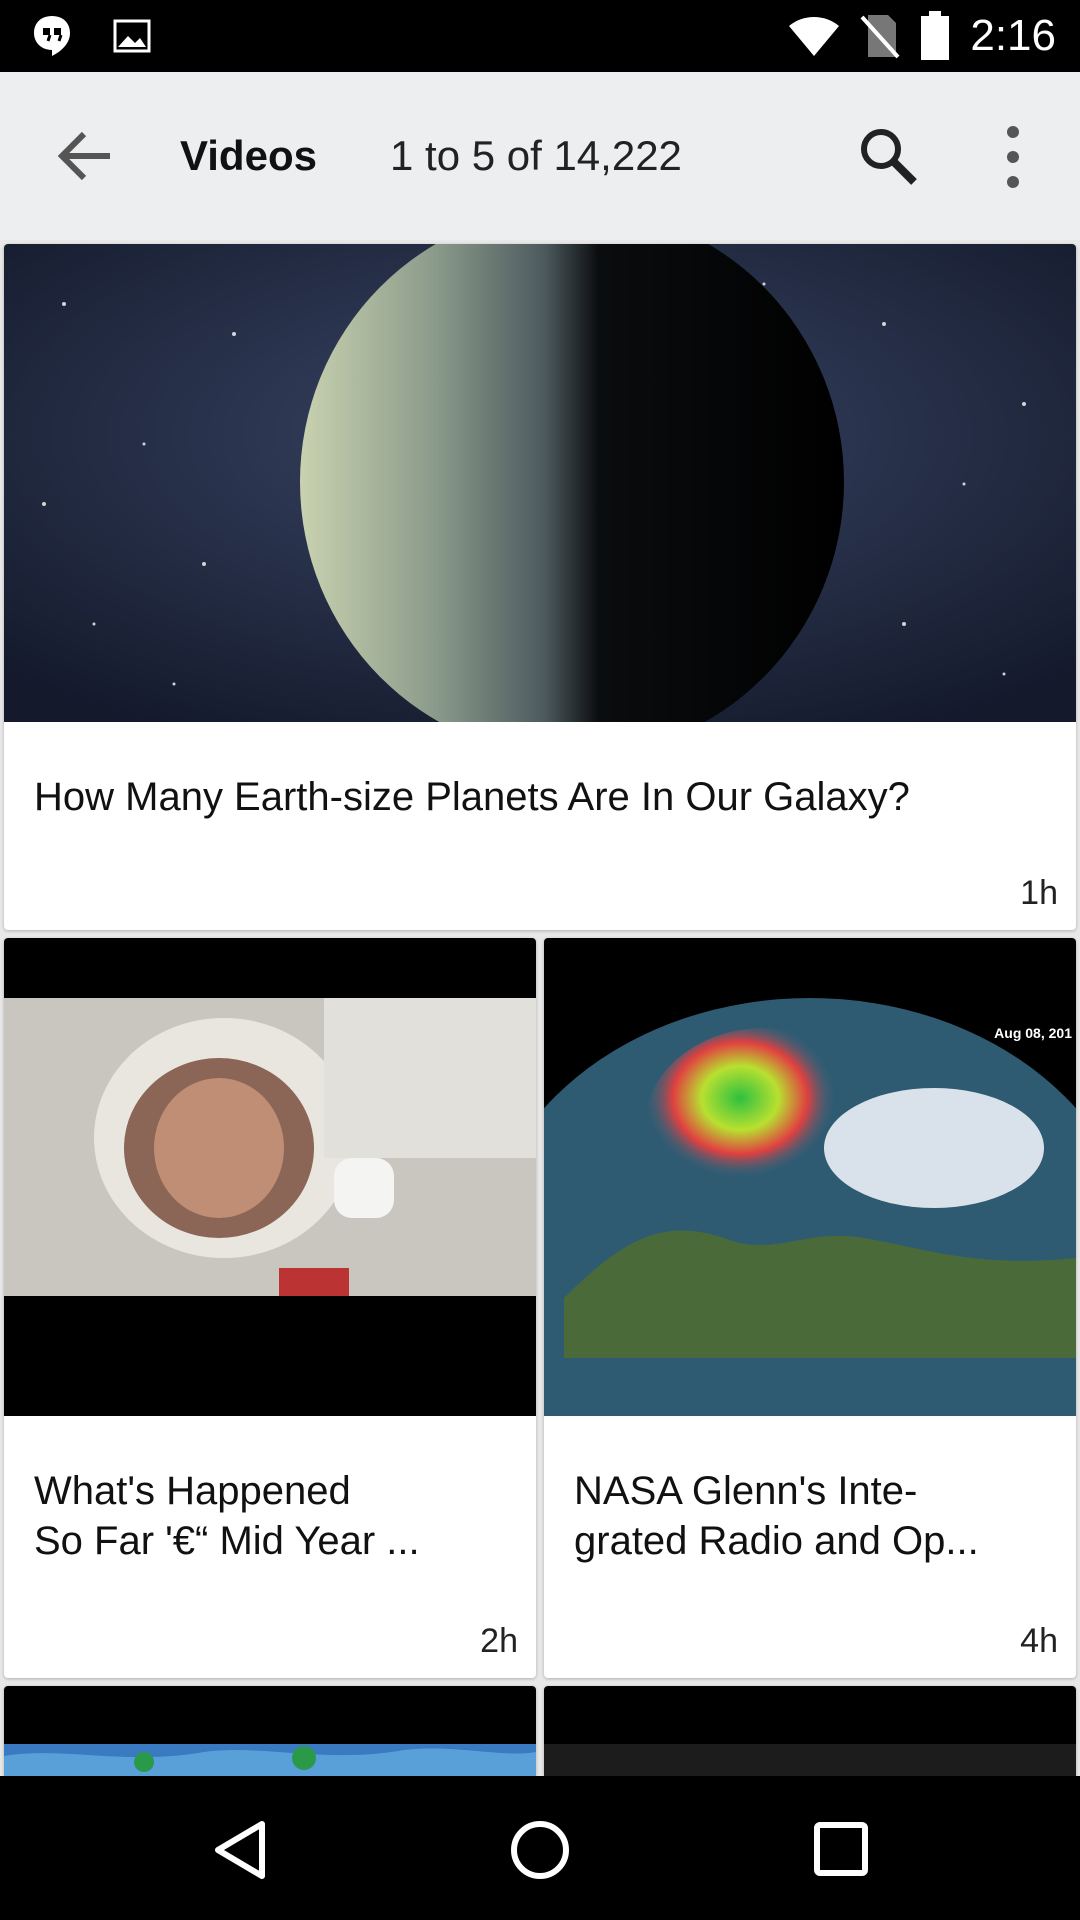  What do you see at coordinates (270, 1177) in the screenshot?
I see `video-thumbnail-astronaut` at bounding box center [270, 1177].